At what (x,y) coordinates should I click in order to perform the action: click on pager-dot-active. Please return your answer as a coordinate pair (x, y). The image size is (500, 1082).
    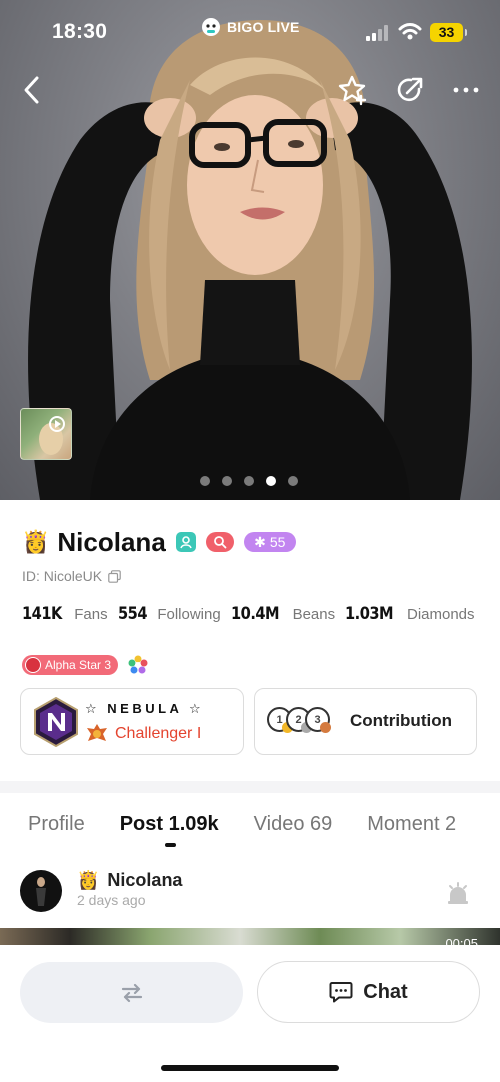
    Looking at the image, I should click on (271, 481).